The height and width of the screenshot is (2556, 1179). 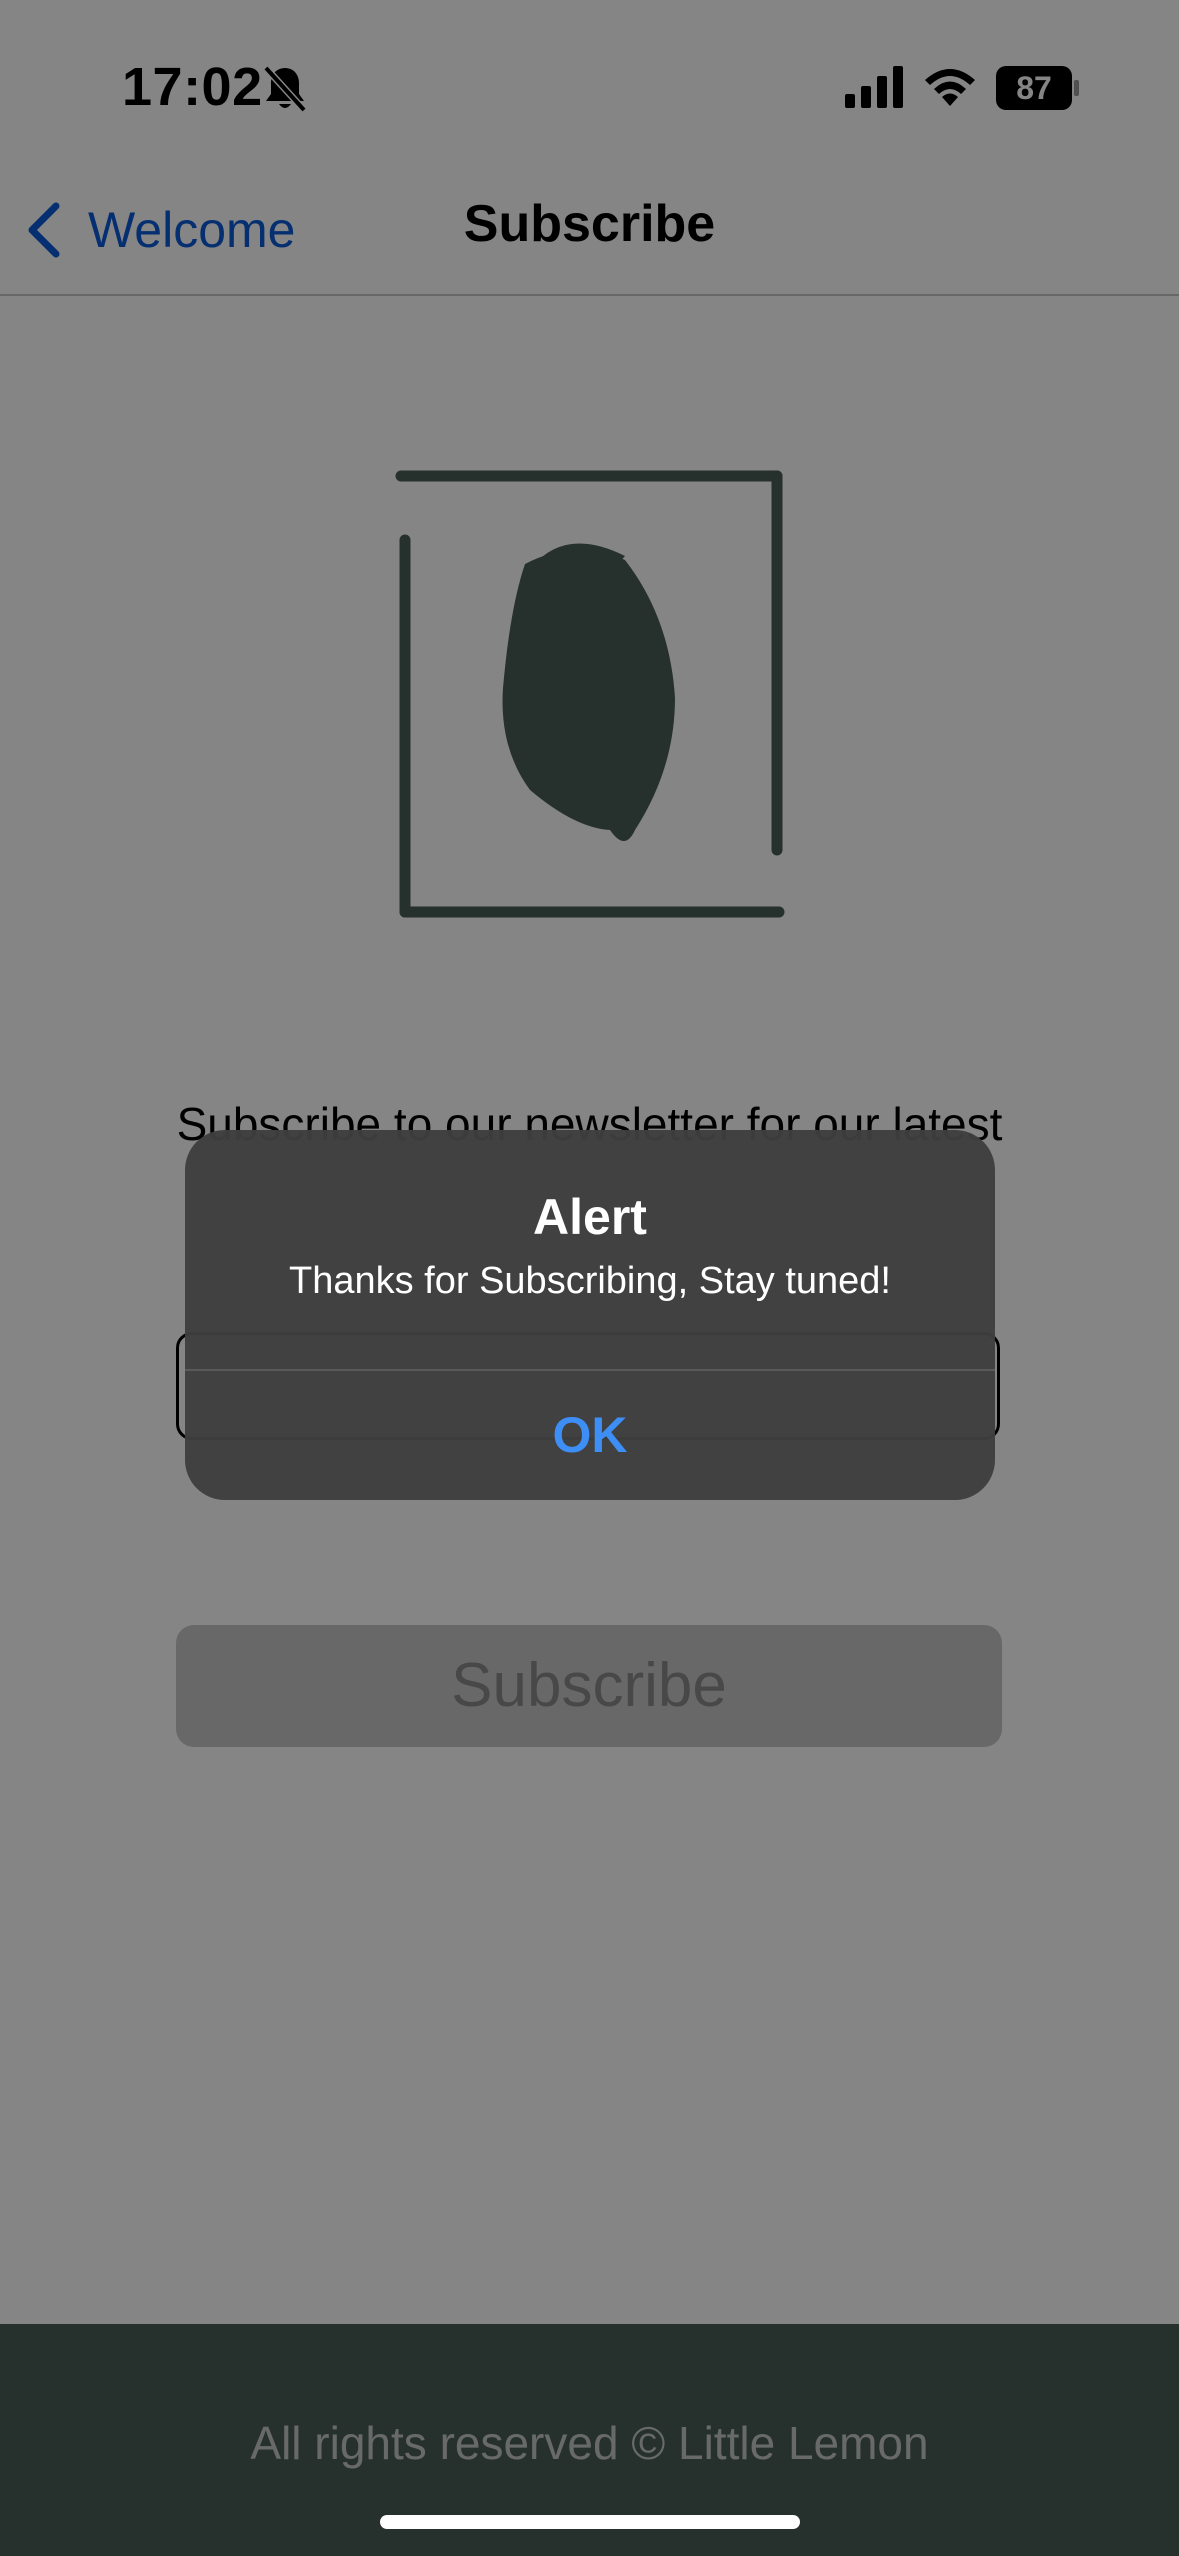 What do you see at coordinates (590, 1217) in the screenshot?
I see `alert-title: Alert` at bounding box center [590, 1217].